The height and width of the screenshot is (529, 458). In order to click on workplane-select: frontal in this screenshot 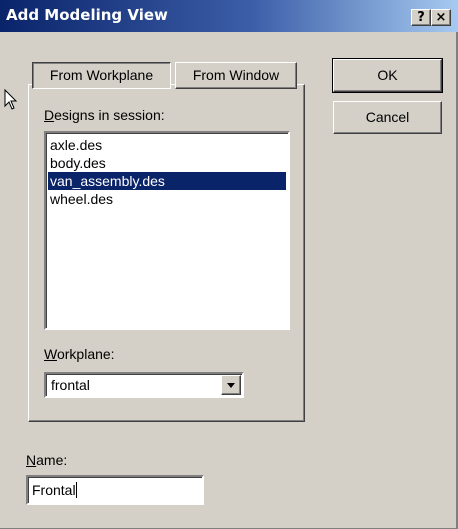, I will do `click(144, 385)`.